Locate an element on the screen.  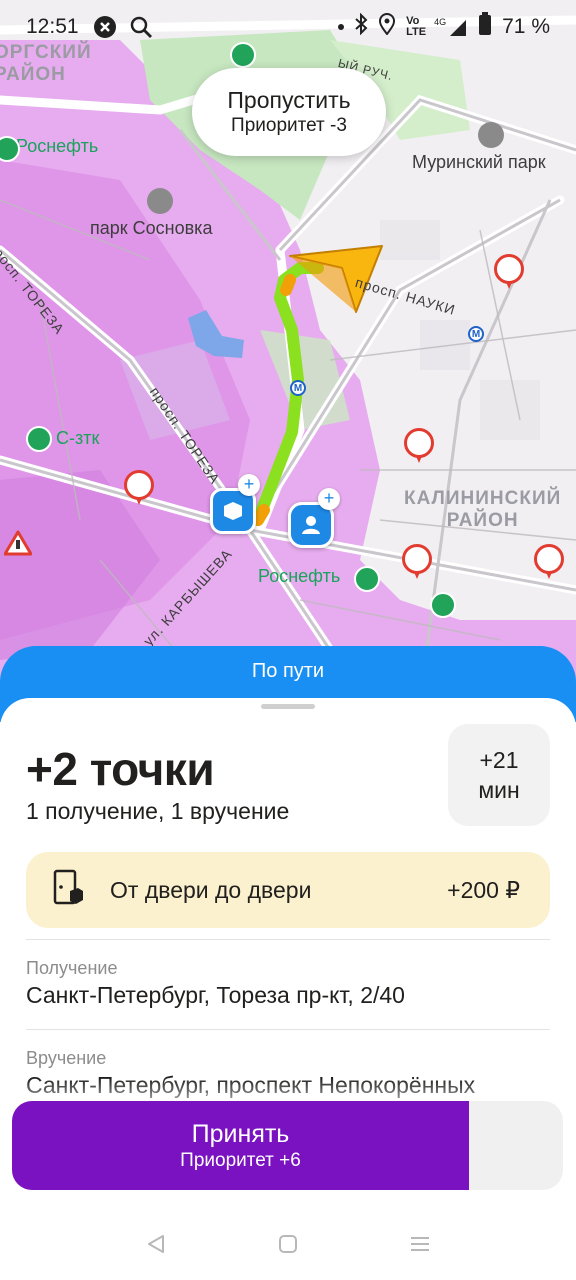
delivery-caption: Вручение is located at coordinates (66, 1058).